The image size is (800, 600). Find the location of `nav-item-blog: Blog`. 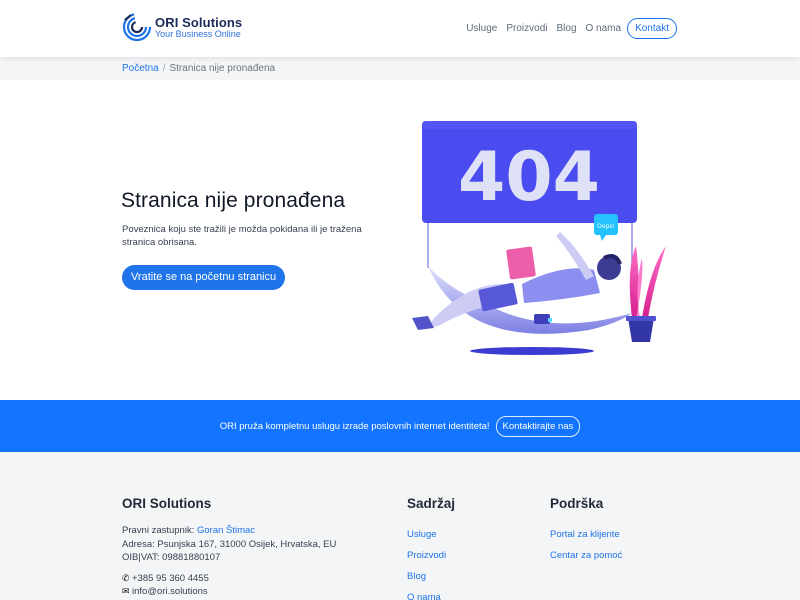

nav-item-blog: Blog is located at coordinates (566, 28).